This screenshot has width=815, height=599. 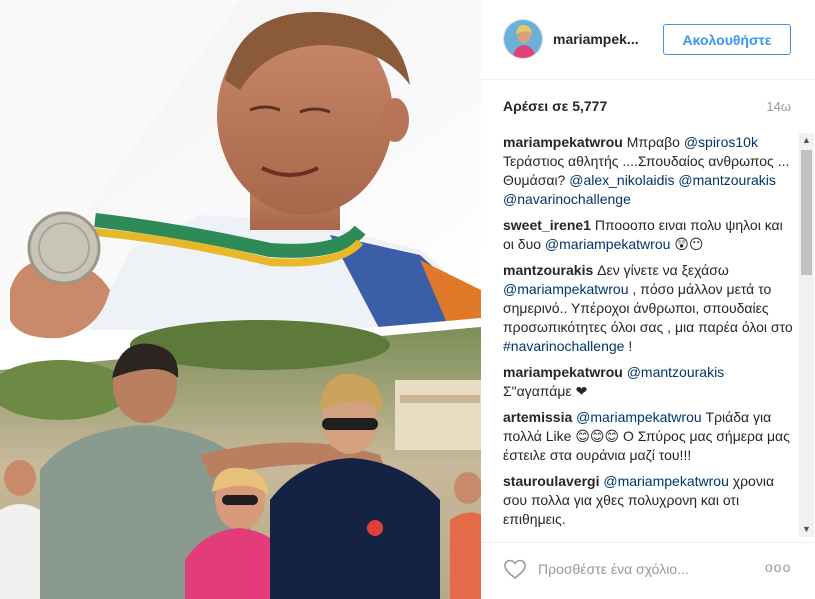 I want to click on comments-scrollbar: ▲ ▼, so click(x=806, y=335).